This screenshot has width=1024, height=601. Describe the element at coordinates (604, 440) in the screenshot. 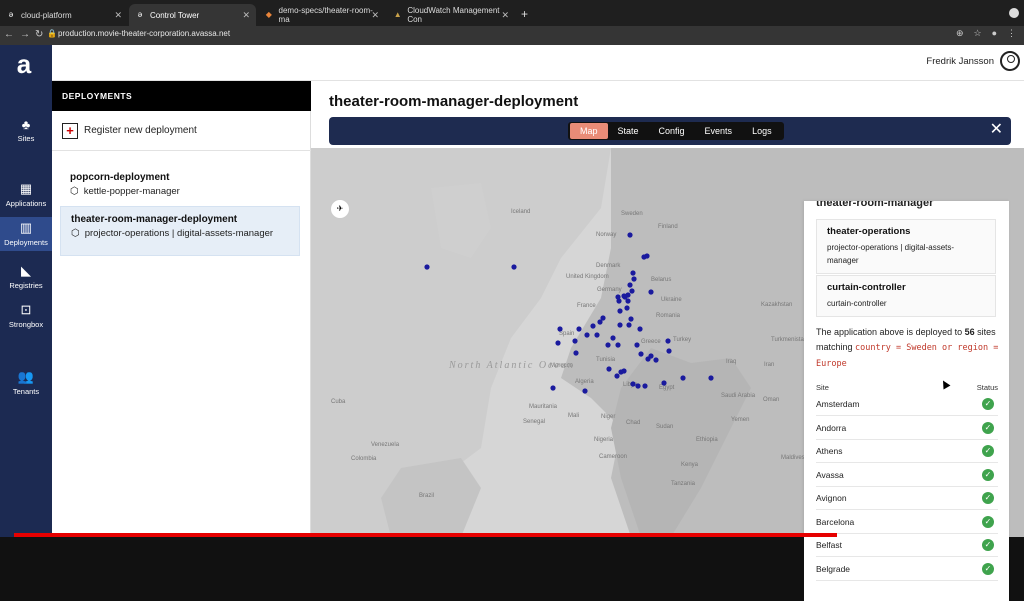

I see `map-label-nigeria: Nigeria` at that location.